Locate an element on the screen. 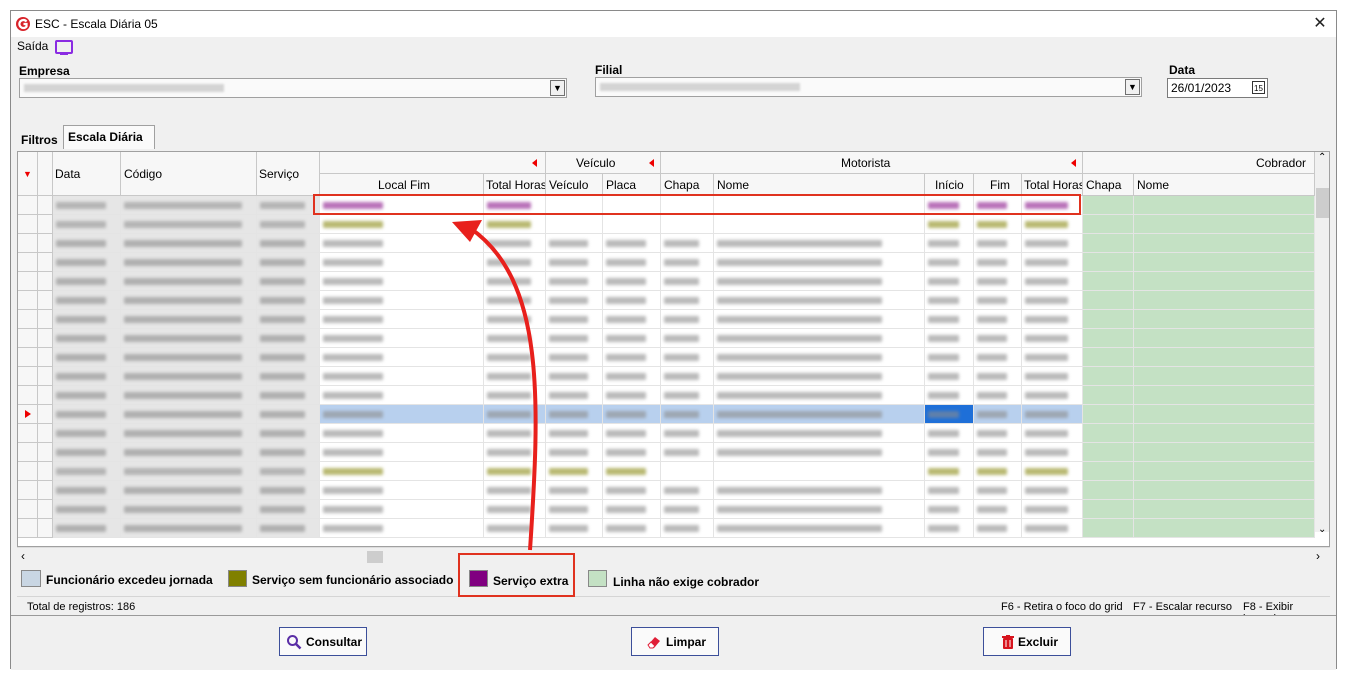 Image resolution: width=1350 pixels, height=681 pixels. consultar-button: Consultar is located at coordinates (323, 641).